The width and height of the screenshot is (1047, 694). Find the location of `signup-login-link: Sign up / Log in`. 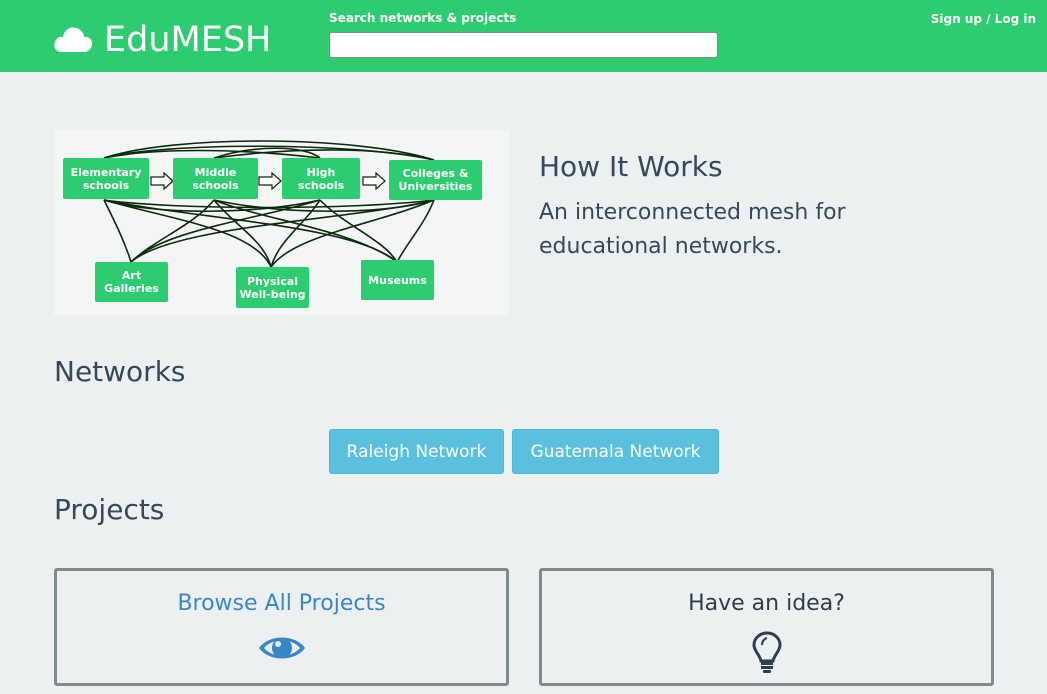

signup-login-link: Sign up / Log in is located at coordinates (983, 19).